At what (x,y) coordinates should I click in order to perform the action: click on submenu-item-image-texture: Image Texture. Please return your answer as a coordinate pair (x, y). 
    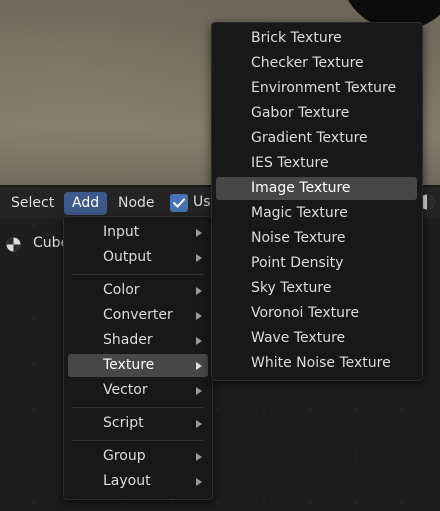
    Looking at the image, I should click on (316, 188).